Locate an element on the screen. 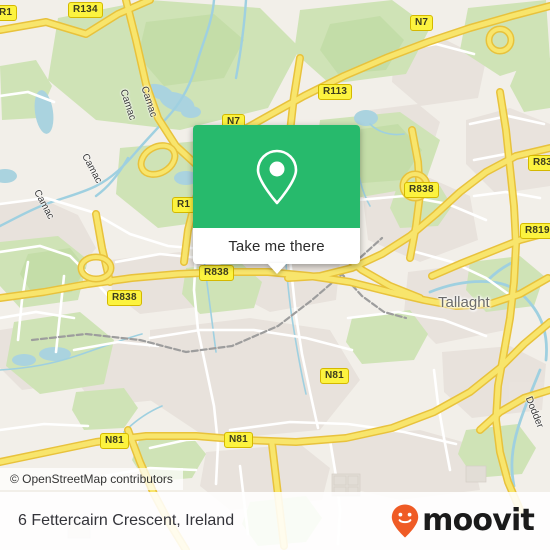  address-label: 6 Fettercairn Crescent, Ireland is located at coordinates (126, 520).